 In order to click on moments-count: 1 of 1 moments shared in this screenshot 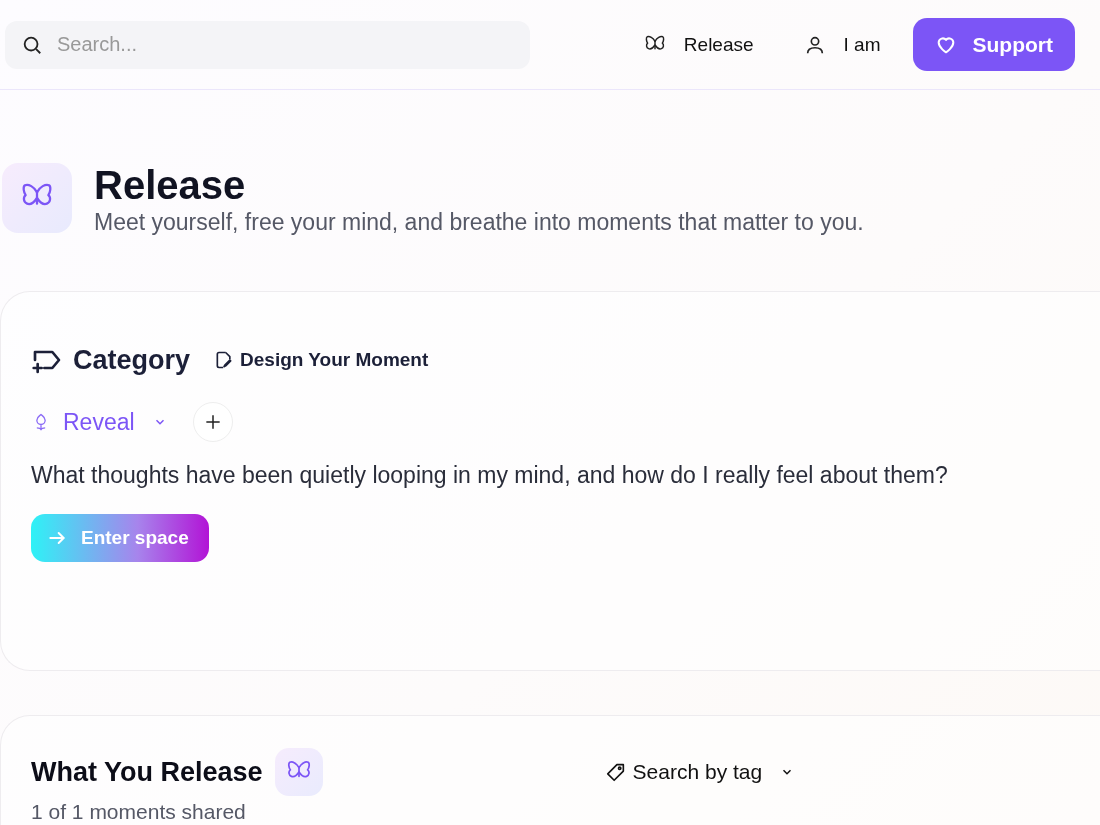, I will do `click(139, 812)`.